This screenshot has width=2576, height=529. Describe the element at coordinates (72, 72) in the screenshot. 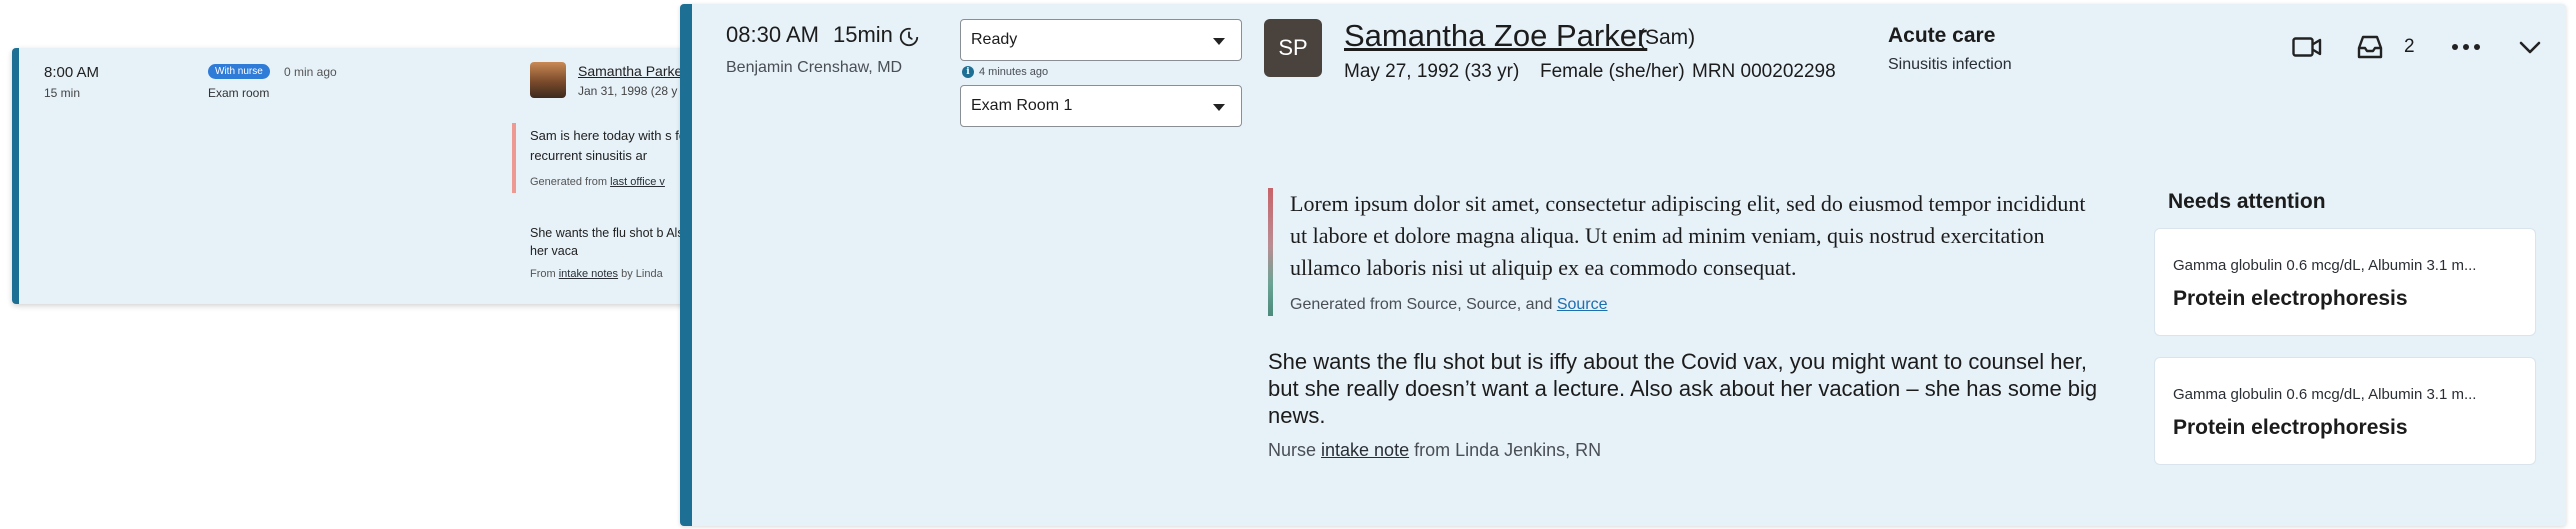

I see `appointment-time: 8:00 AM` at that location.